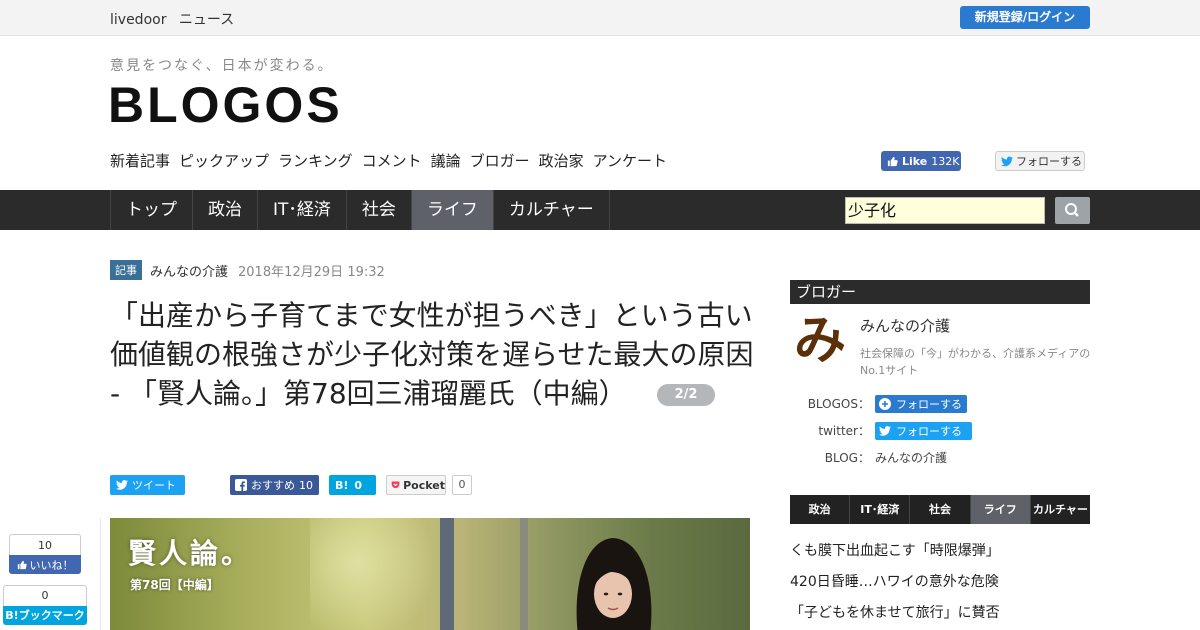  I want to click on blogos-follow-button: フォローする, so click(921, 404).